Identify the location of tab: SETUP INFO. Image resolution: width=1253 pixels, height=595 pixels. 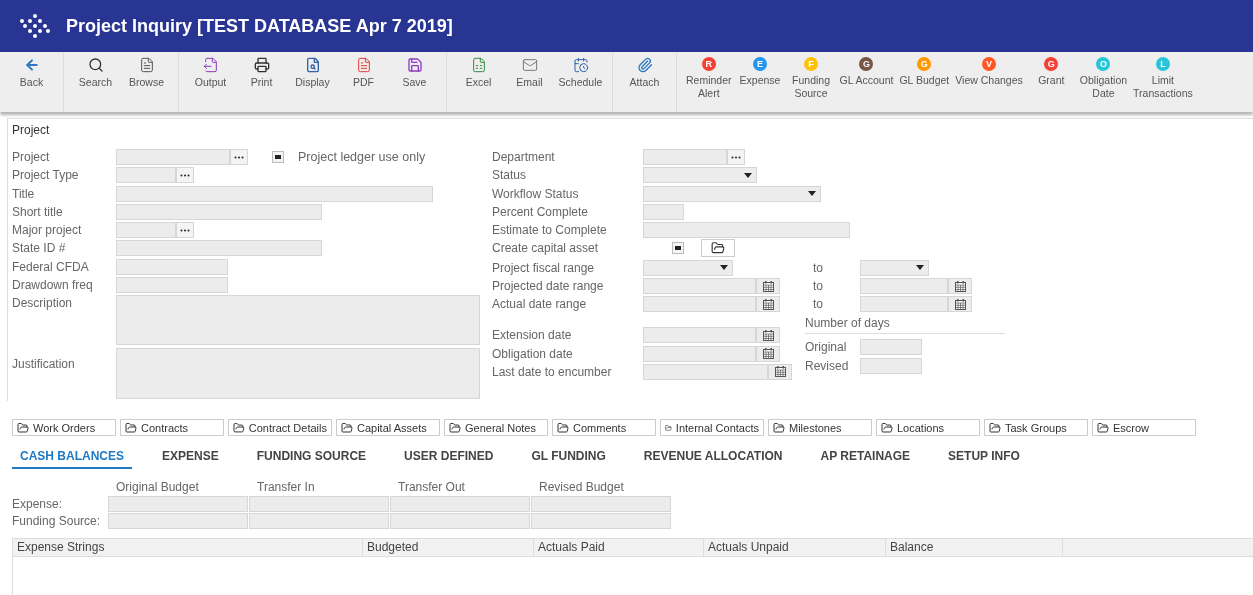
(984, 457).